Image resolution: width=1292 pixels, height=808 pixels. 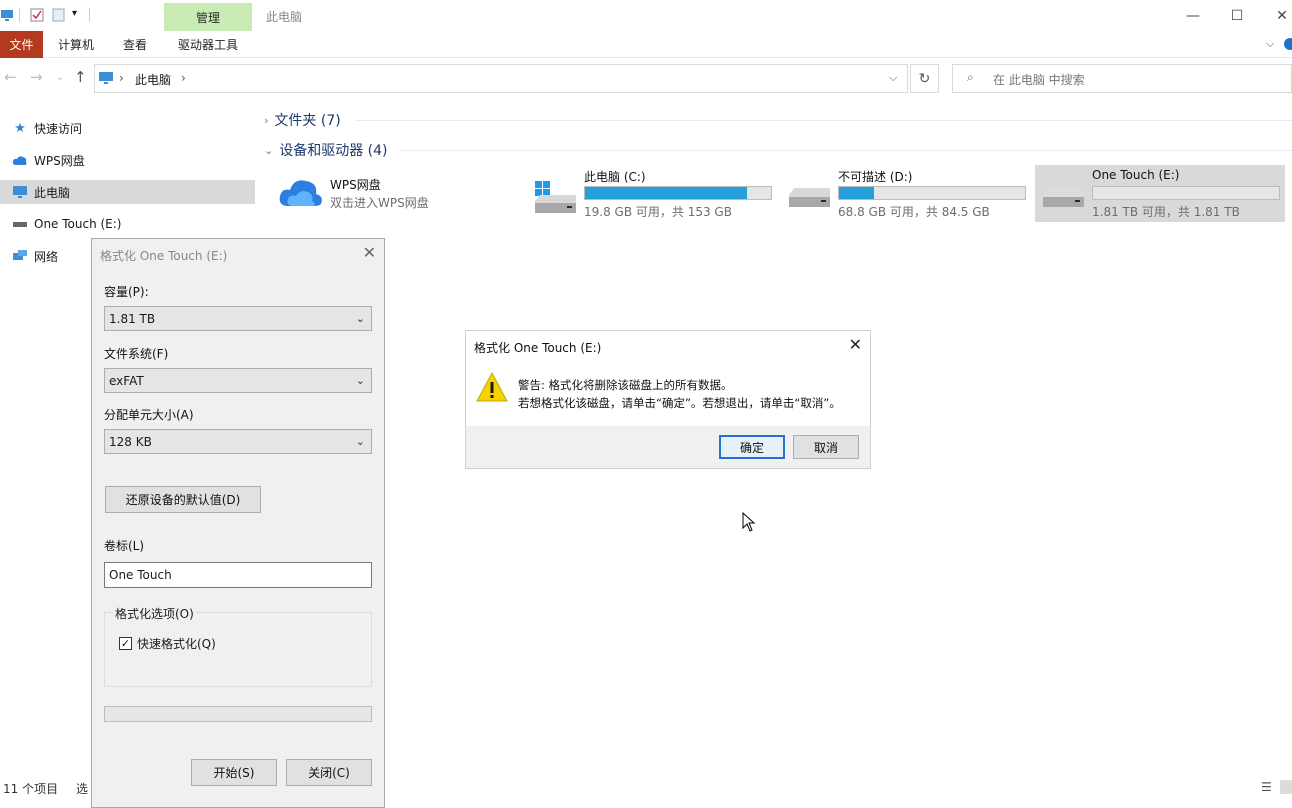 What do you see at coordinates (1237, 16) in the screenshot?
I see `maximize-icon: ☐` at bounding box center [1237, 16].